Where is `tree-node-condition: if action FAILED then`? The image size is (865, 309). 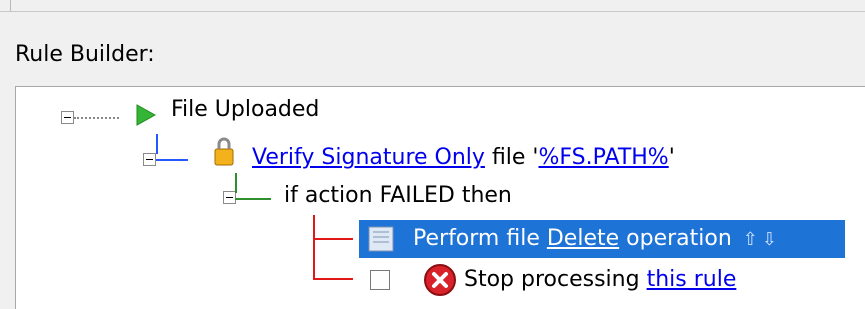
tree-node-condition: if action FAILED then is located at coordinates (398, 196).